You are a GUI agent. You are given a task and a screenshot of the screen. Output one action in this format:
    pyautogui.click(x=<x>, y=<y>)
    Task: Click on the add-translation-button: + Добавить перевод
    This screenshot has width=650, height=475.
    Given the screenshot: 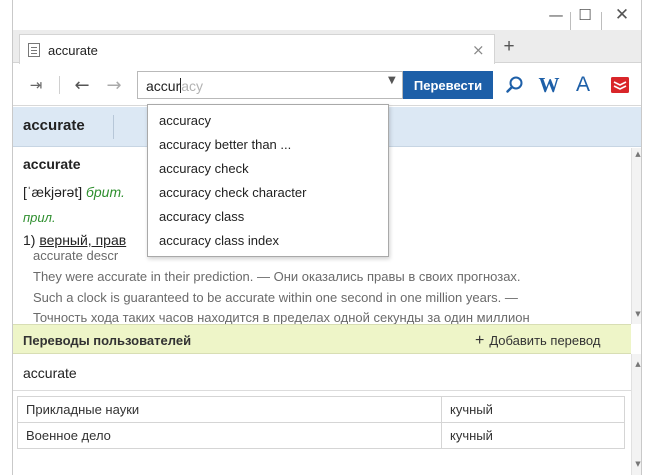 What is the action you would take?
    pyautogui.click(x=537, y=341)
    